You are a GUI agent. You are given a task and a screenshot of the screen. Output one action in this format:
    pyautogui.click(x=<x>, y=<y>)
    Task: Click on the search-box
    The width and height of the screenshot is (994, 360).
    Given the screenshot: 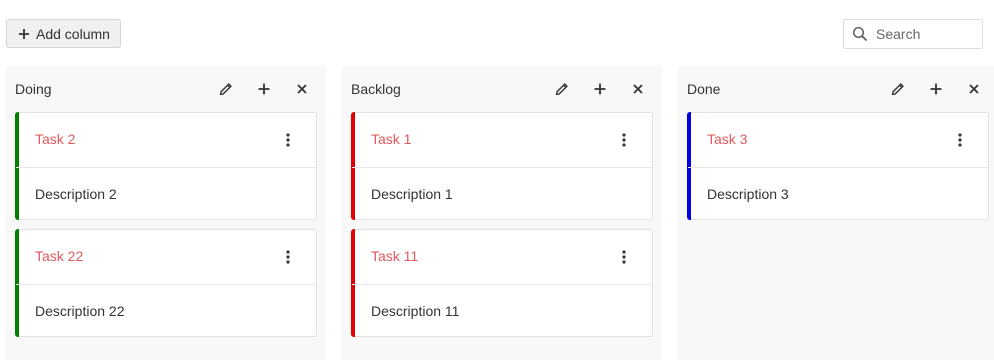 What is the action you would take?
    pyautogui.click(x=913, y=34)
    